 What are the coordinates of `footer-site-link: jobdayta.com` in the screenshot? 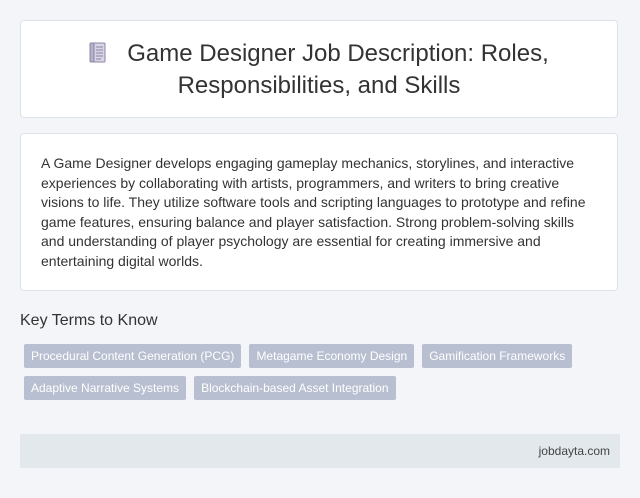 It's located at (574, 451).